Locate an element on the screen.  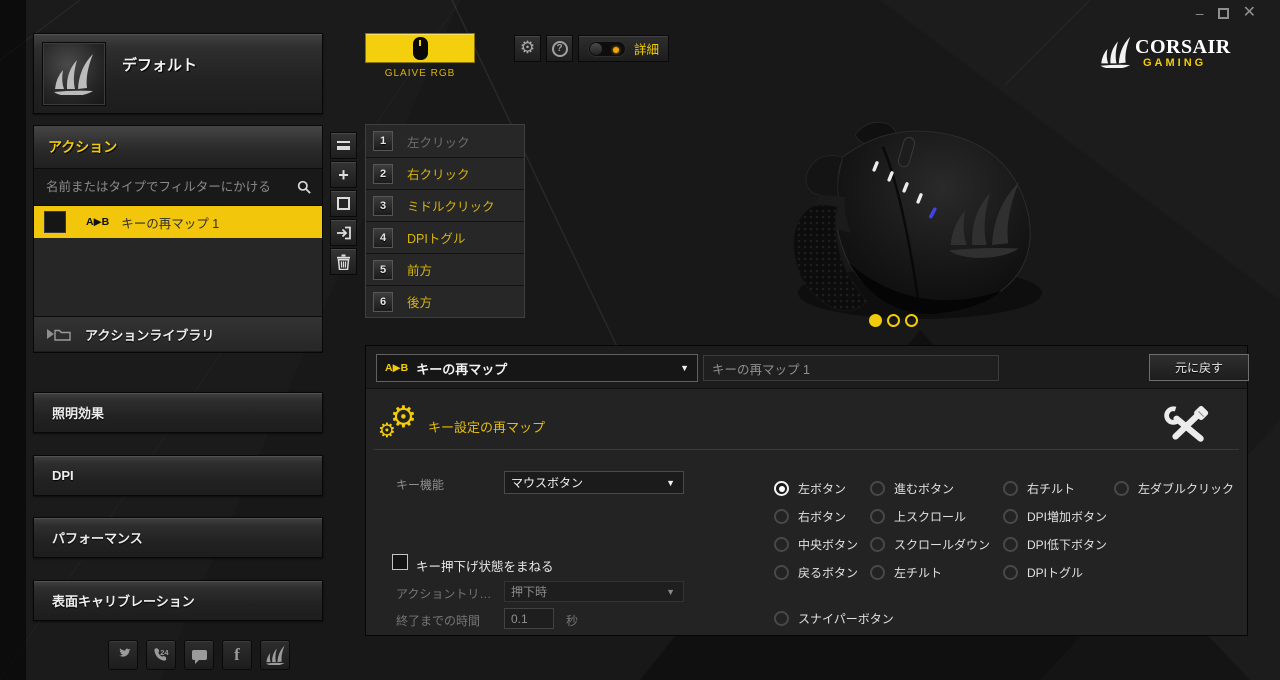
nav-section-lighting: 照明効果 is located at coordinates (178, 412).